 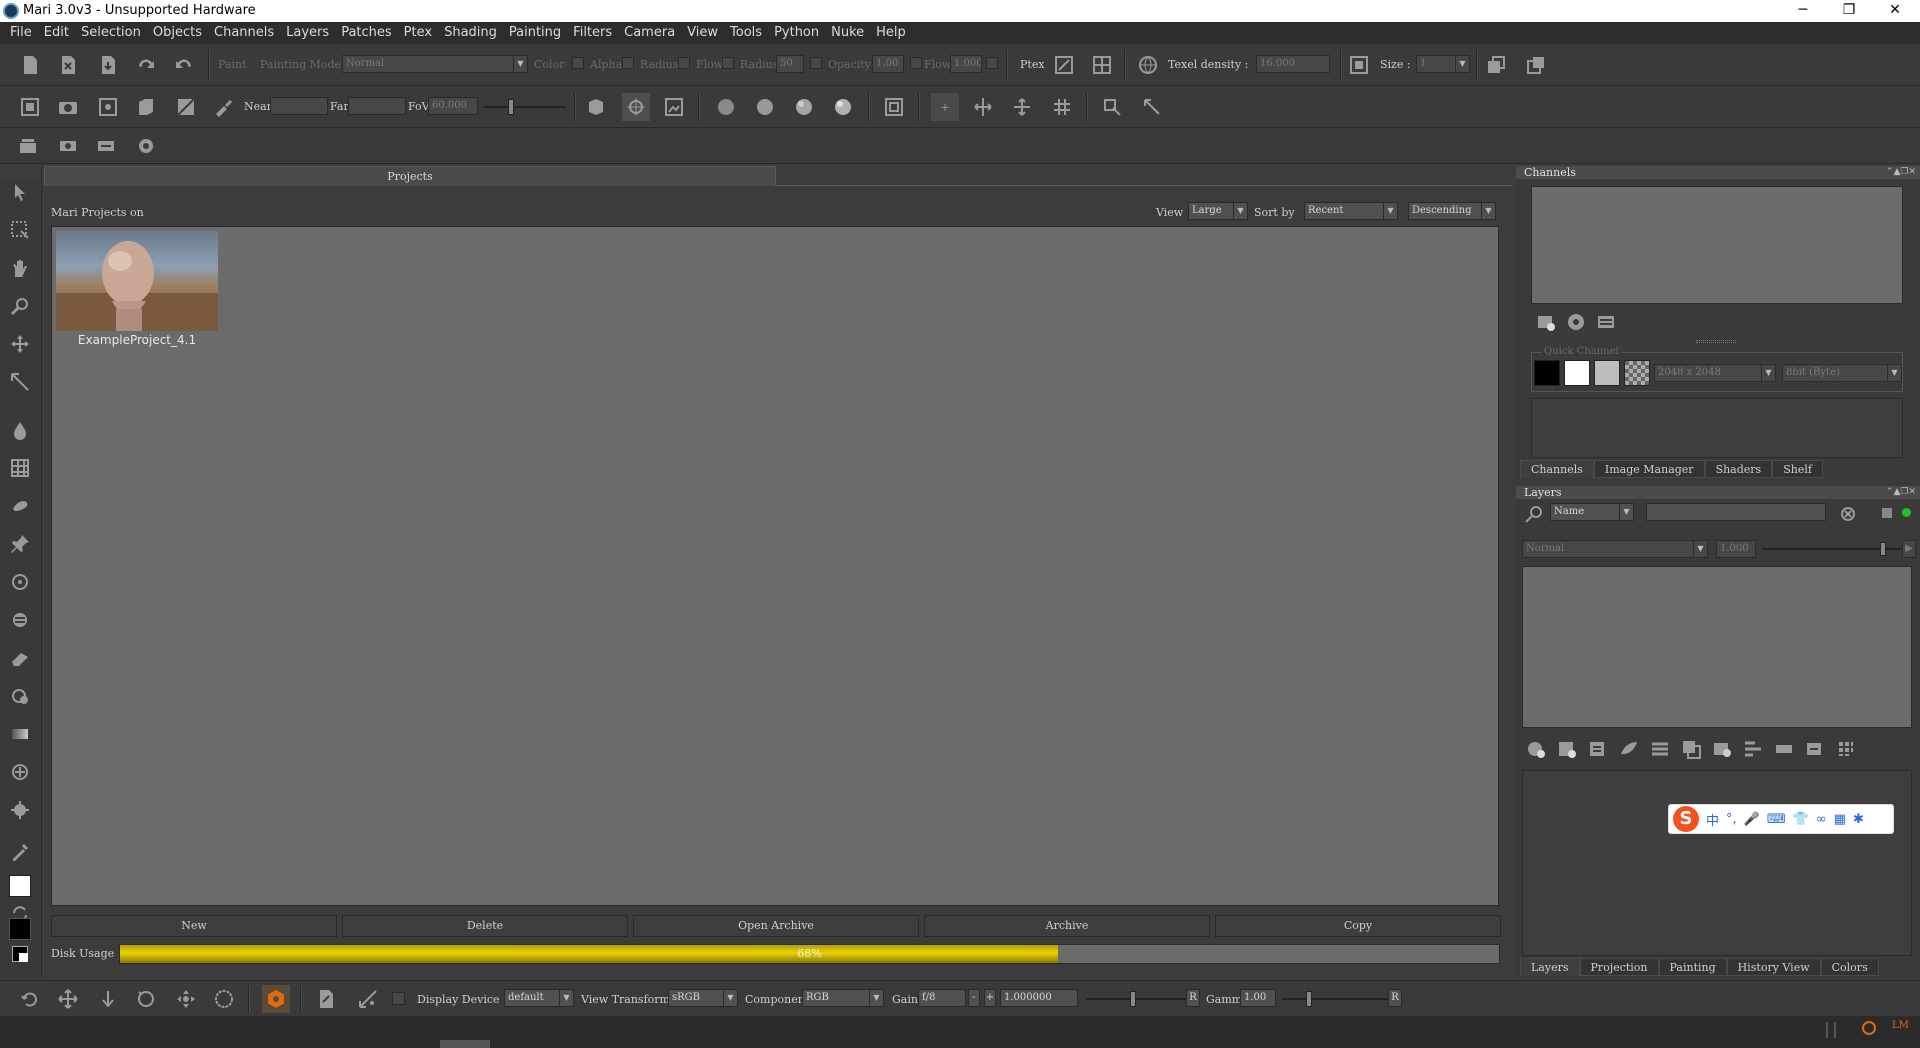 What do you see at coordinates (453, 106) in the screenshot?
I see `fov-input: 60.000` at bounding box center [453, 106].